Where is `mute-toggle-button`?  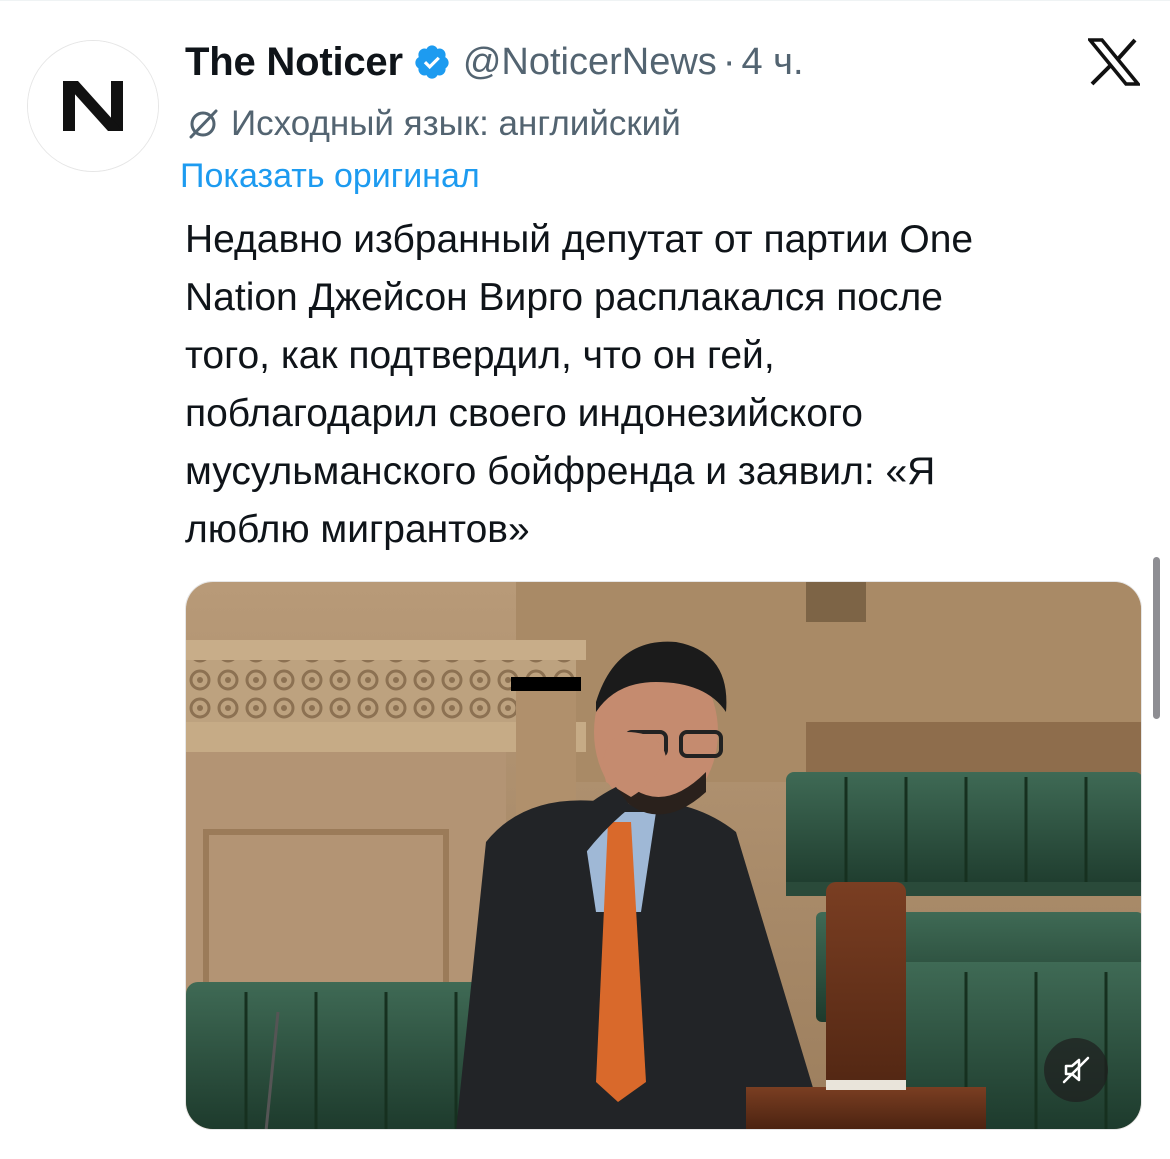 mute-toggle-button is located at coordinates (1076, 1070).